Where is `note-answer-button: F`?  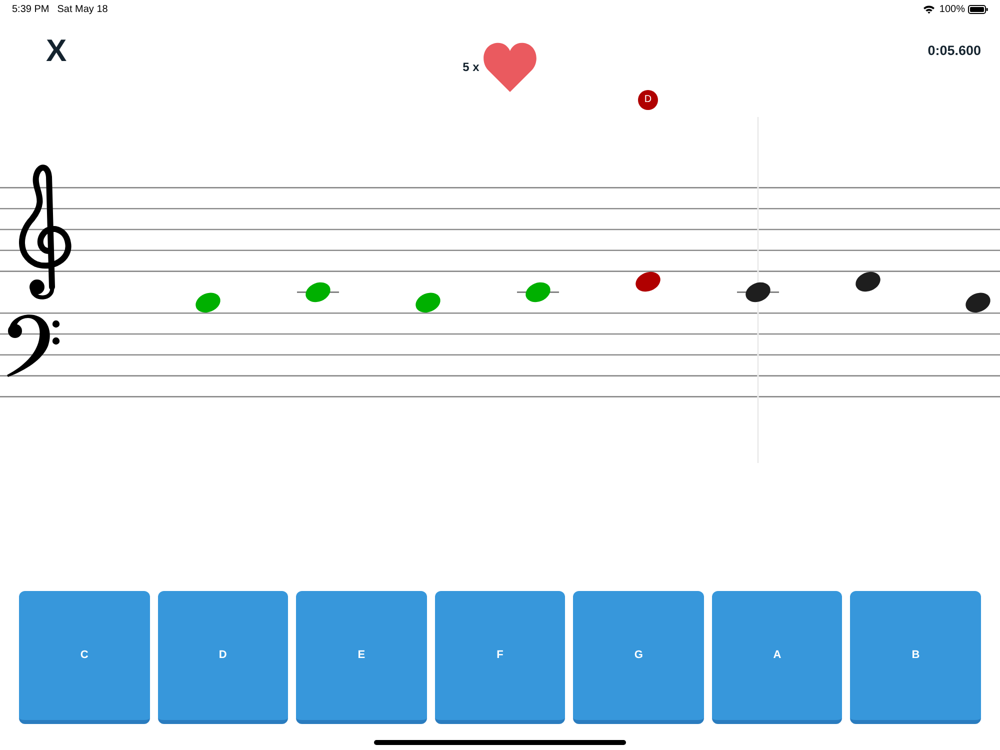
note-answer-button: F is located at coordinates (500, 657).